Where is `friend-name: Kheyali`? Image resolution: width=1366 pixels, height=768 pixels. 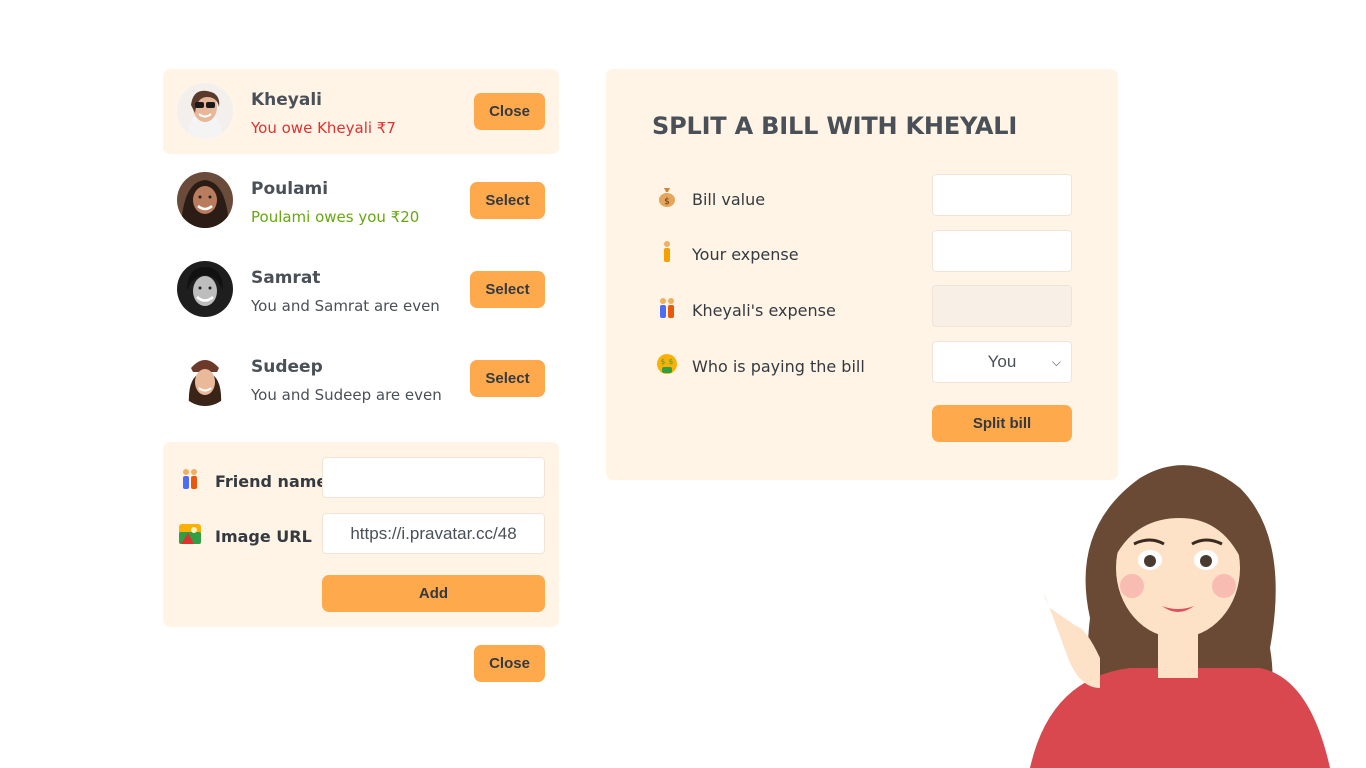
friend-name: Kheyali is located at coordinates (287, 100).